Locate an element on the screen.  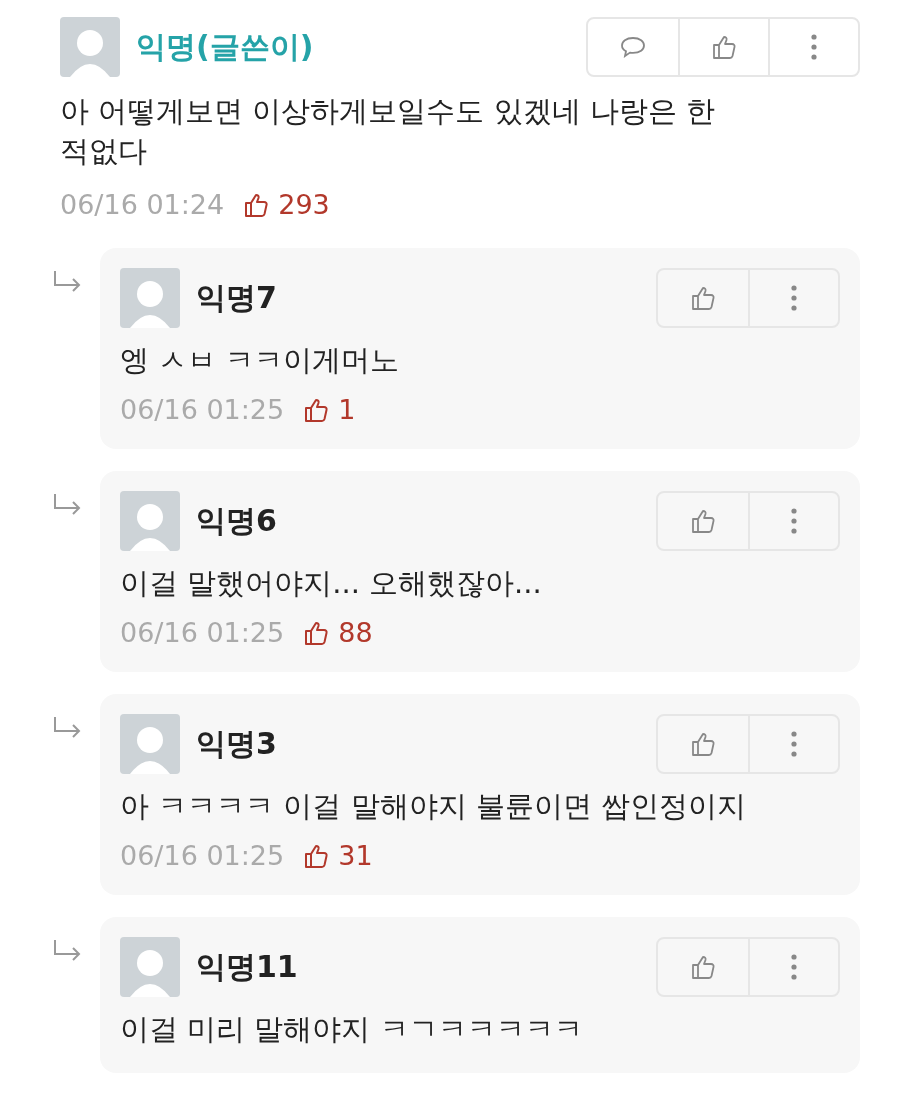
like-count: 88 is located at coordinates (355, 632).